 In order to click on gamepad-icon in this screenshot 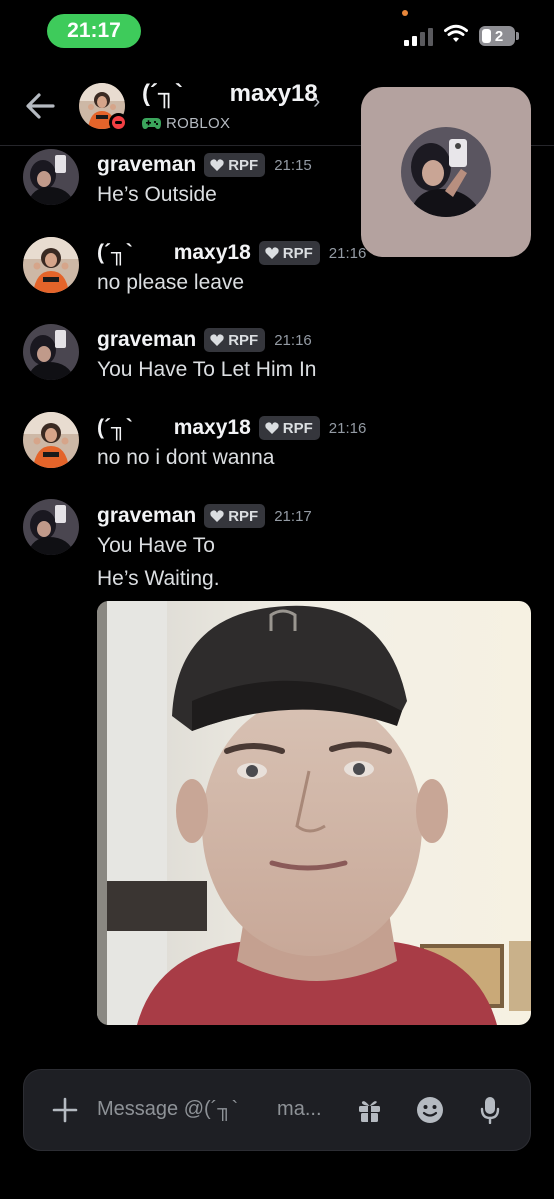, I will do `click(151, 123)`.